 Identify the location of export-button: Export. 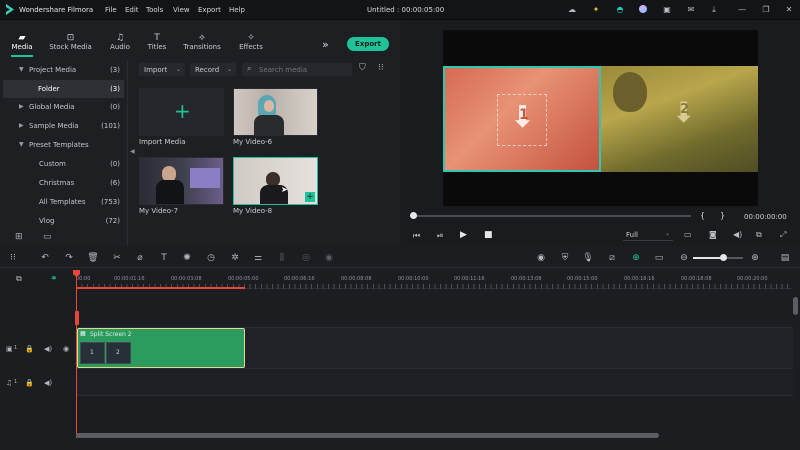
(368, 44).